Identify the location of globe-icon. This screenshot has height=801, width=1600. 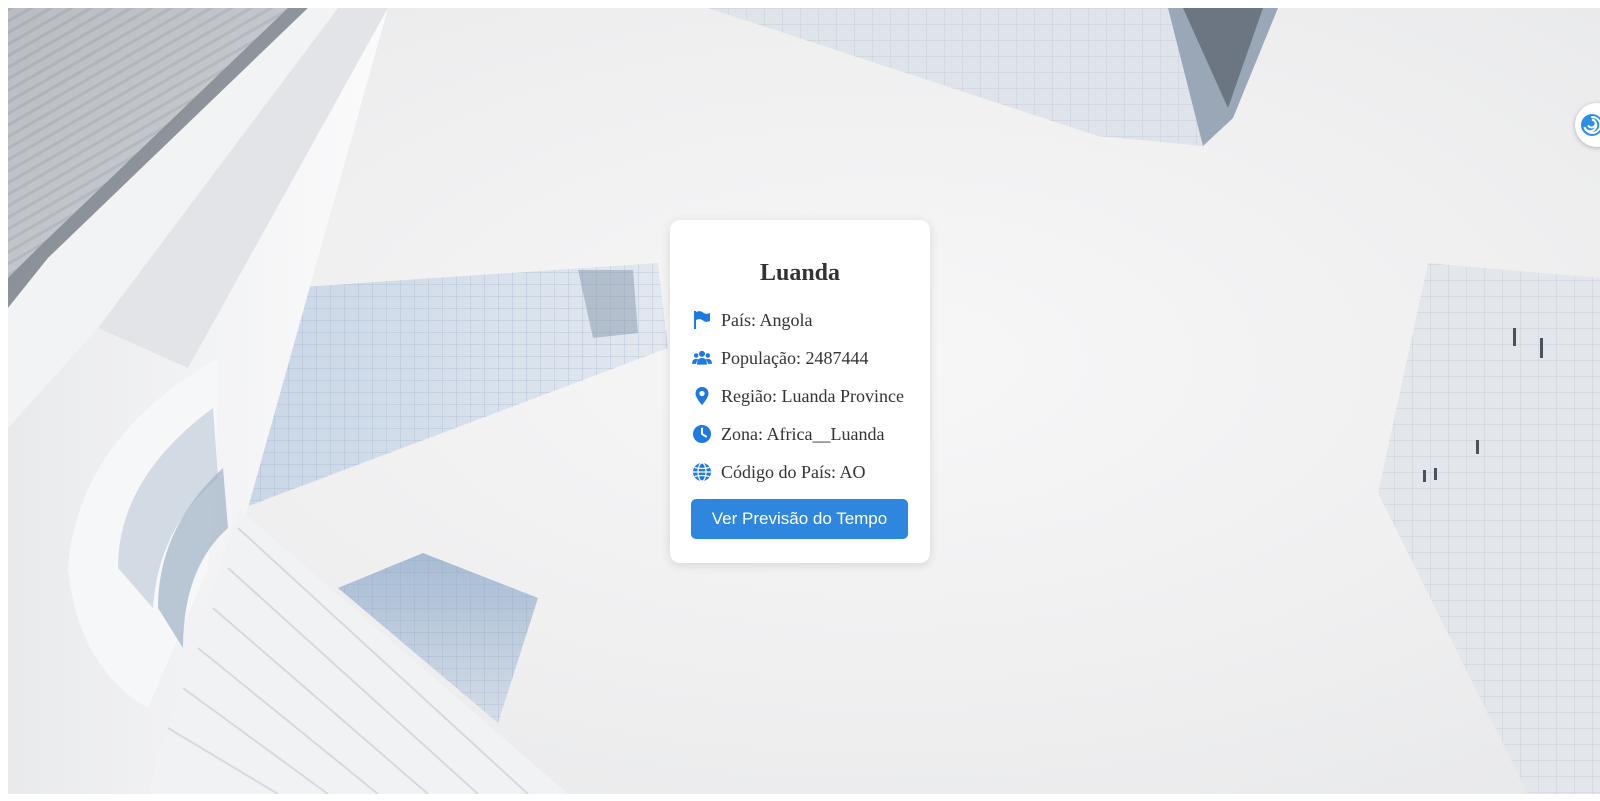
(702, 472).